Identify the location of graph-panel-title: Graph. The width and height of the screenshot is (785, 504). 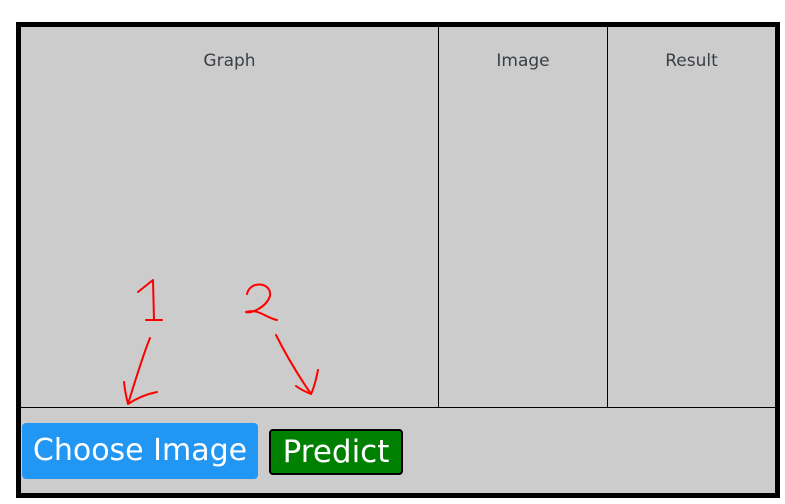
(229, 61).